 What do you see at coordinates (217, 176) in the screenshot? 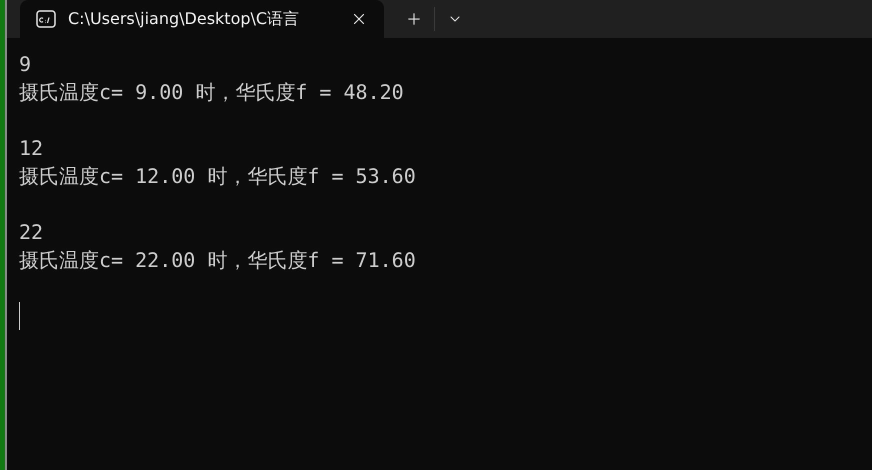
I see `output-line: 摄氏温度c= 12.00 时，华氏度f = 53.60` at bounding box center [217, 176].